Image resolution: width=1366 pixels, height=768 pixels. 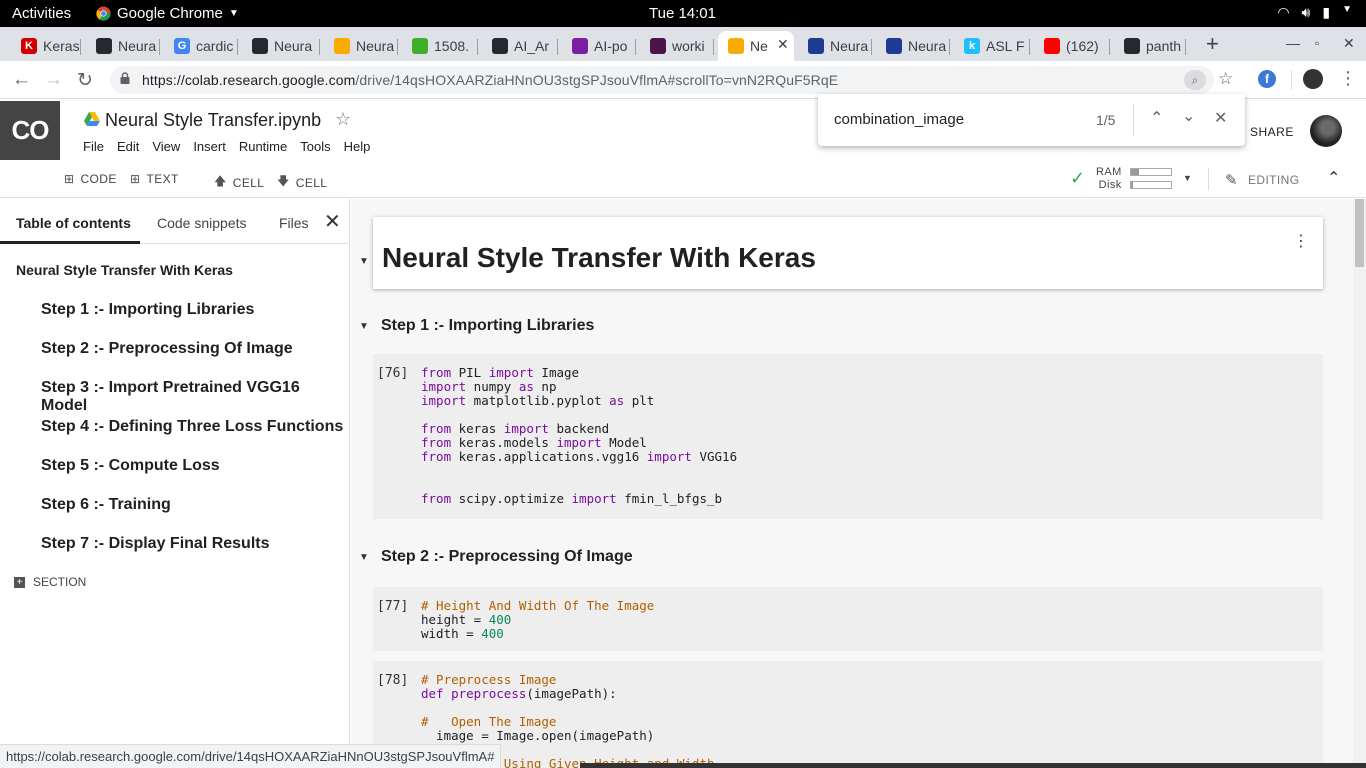 I want to click on minimize-icon: —, so click(x=1293, y=43).